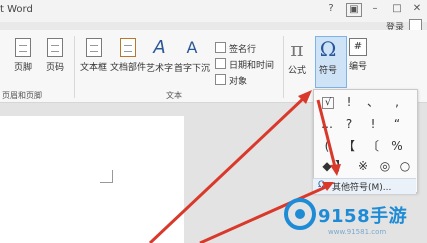  I want to click on arrow-to-more-symbols, so click(326, 133).